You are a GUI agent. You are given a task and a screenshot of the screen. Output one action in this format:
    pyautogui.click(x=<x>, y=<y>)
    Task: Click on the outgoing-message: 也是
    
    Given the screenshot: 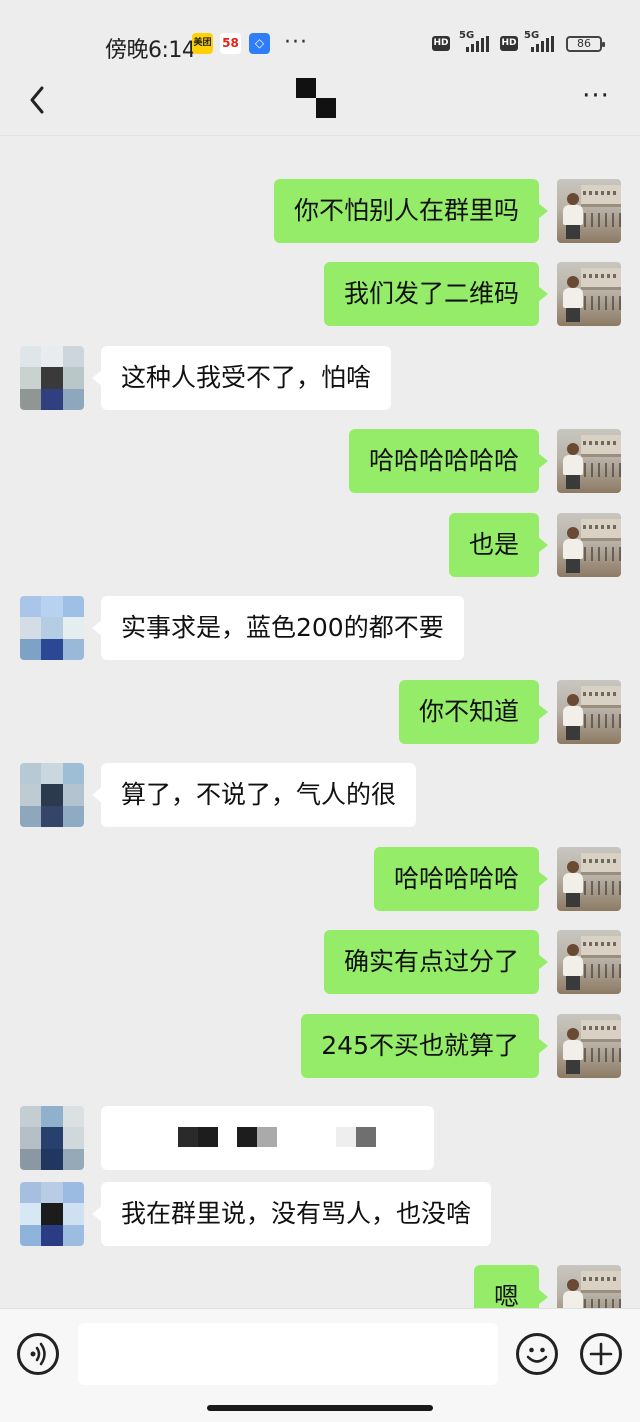 What is the action you would take?
    pyautogui.click(x=320, y=545)
    